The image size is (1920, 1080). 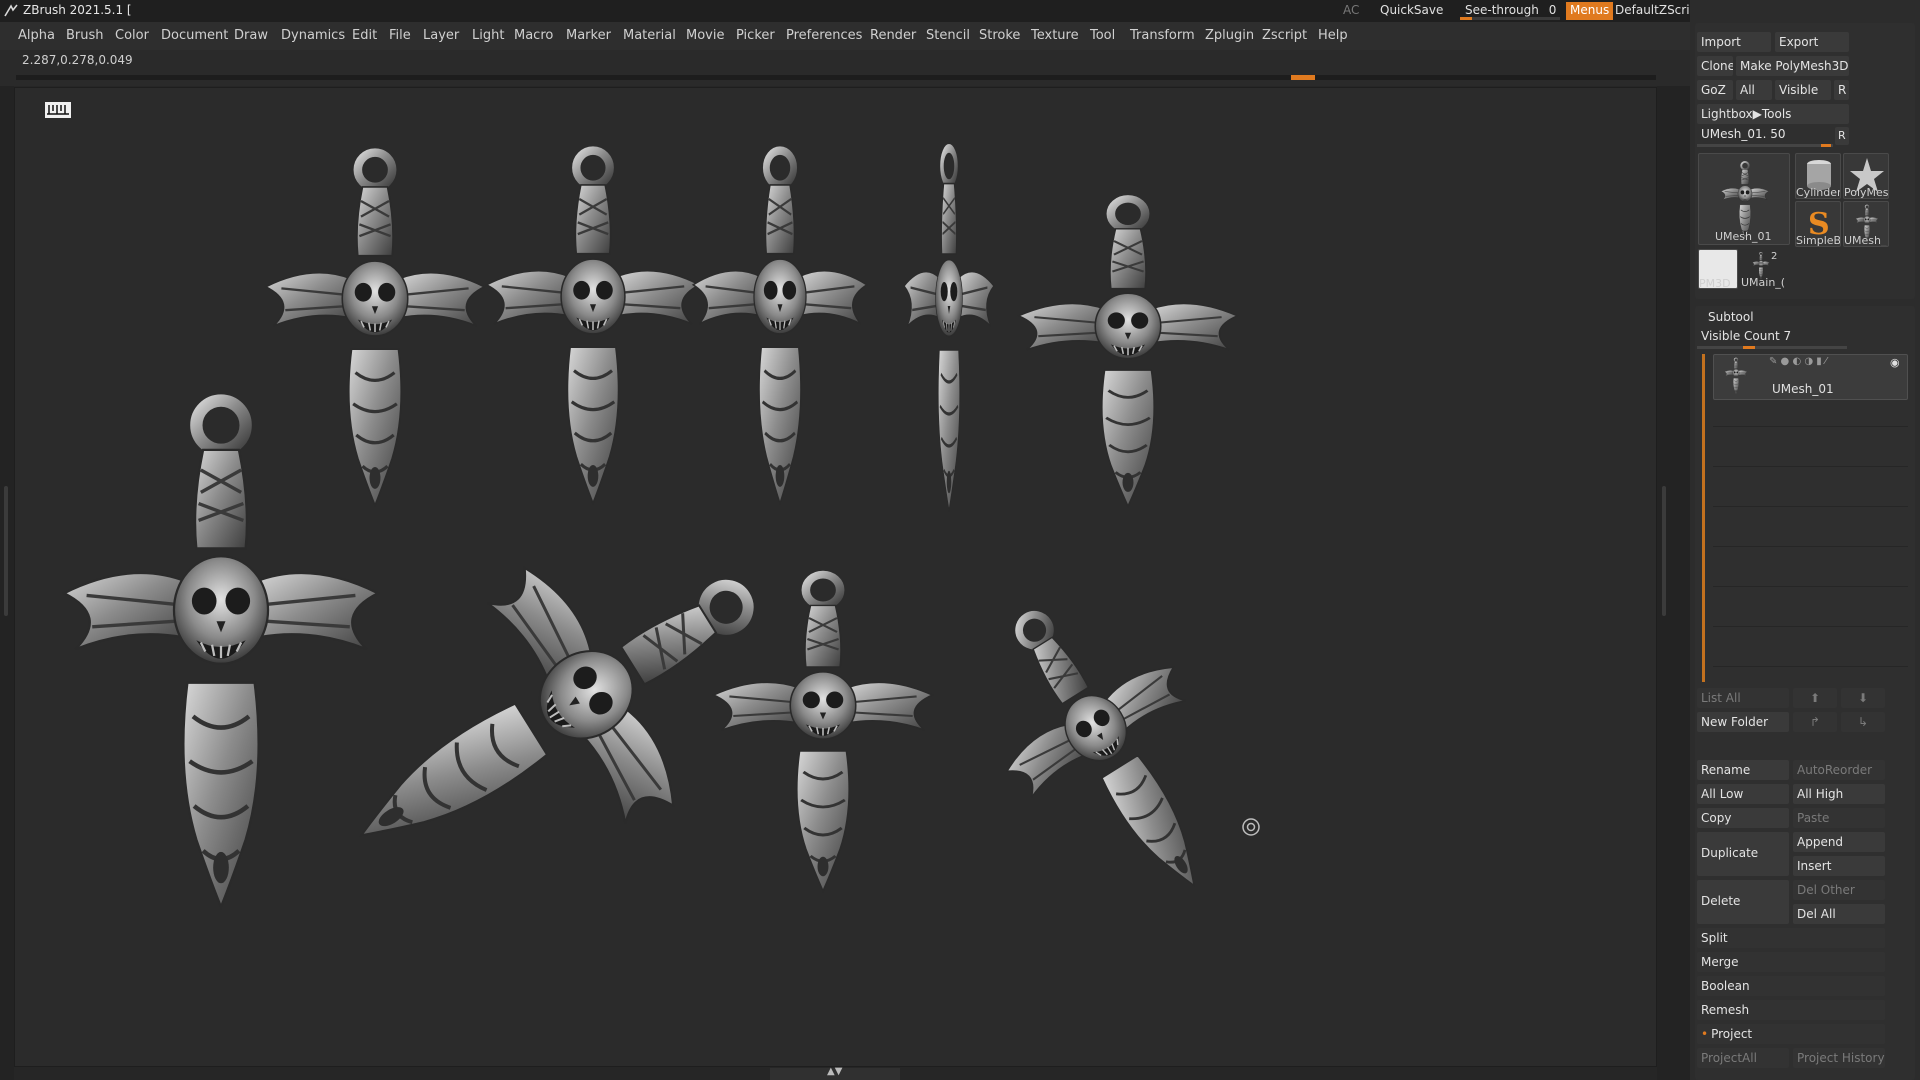 I want to click on remesh-button: Remesh, so click(x=1791, y=1010).